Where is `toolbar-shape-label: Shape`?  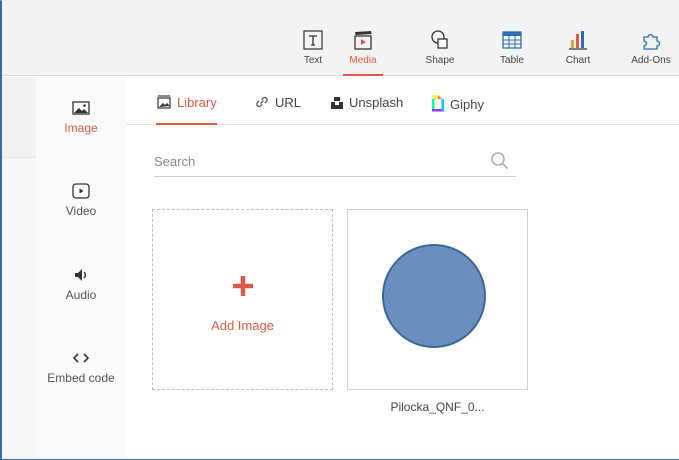
toolbar-shape-label: Shape is located at coordinates (440, 60).